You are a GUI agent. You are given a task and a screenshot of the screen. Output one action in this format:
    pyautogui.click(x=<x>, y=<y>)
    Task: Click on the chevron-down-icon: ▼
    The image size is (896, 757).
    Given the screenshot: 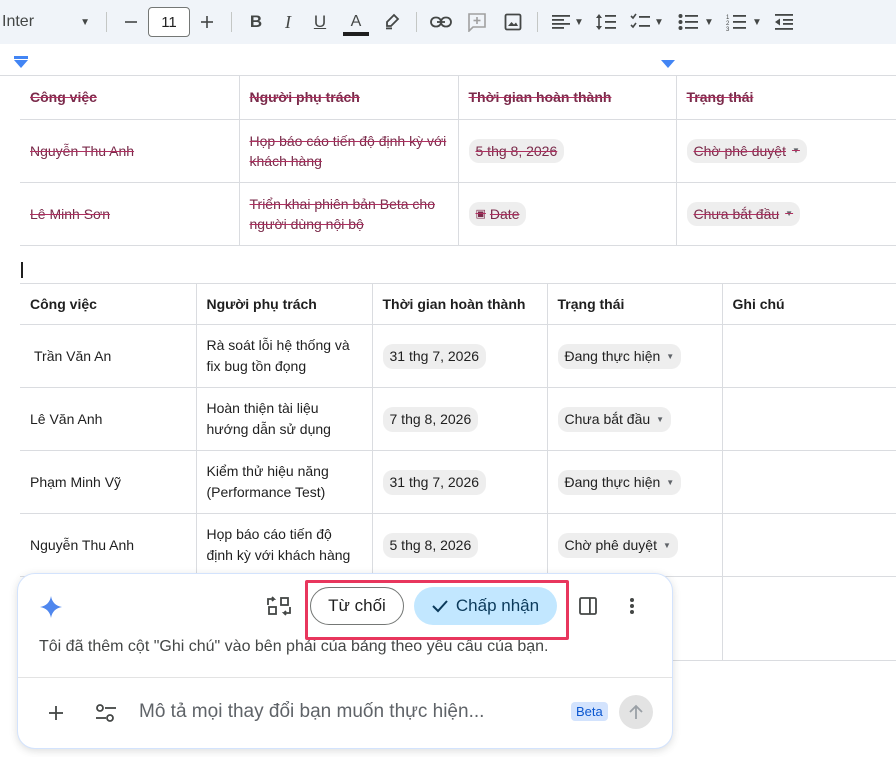 What is the action you would take?
    pyautogui.click(x=709, y=22)
    